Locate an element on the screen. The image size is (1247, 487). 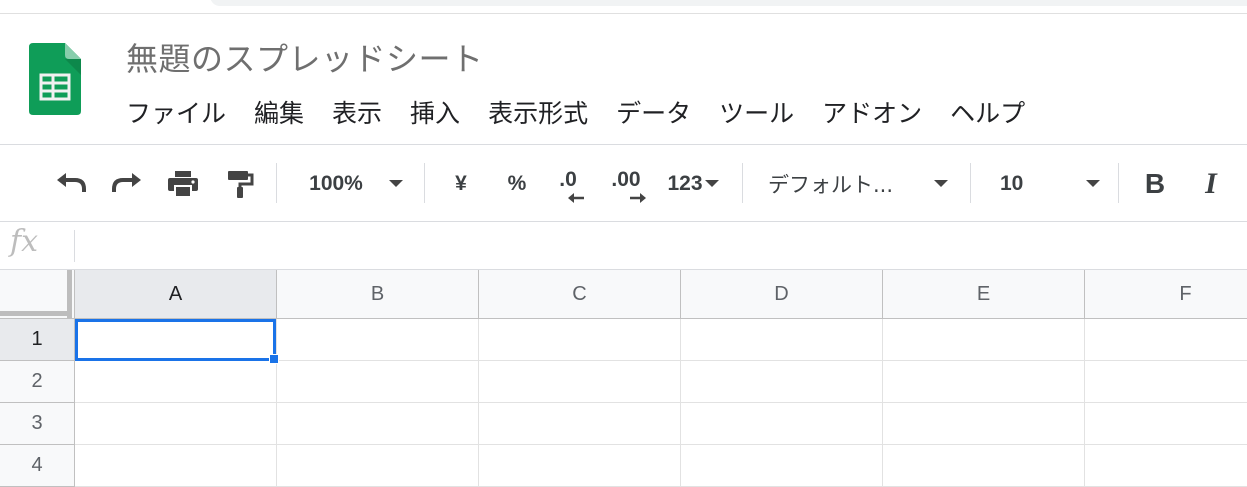
sheets-logo-icon is located at coordinates (55, 79).